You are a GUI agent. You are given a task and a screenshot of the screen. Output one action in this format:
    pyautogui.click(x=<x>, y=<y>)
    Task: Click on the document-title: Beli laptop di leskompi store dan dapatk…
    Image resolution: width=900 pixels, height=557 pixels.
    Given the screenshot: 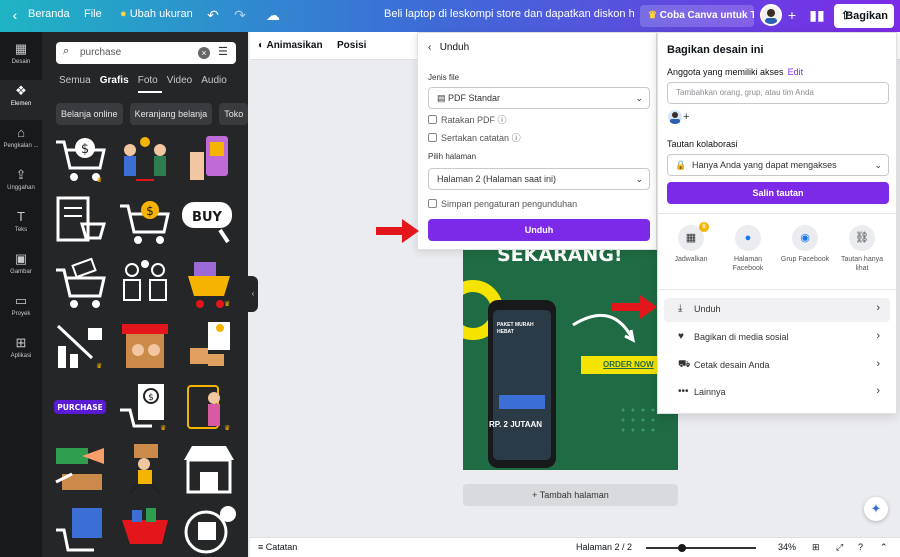 What is the action you would take?
    pyautogui.click(x=509, y=14)
    